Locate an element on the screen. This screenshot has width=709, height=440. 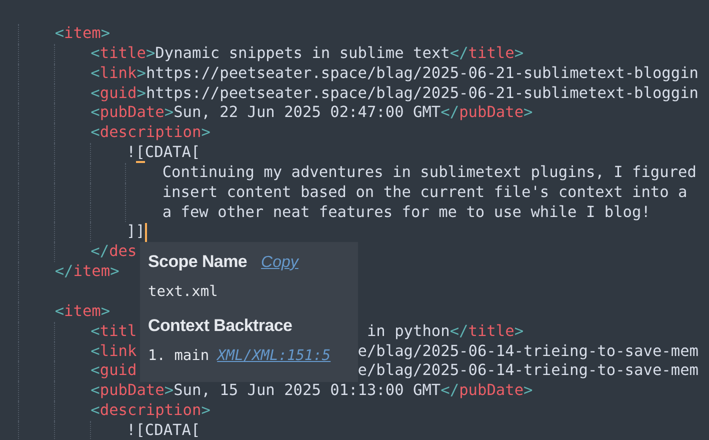
code-line: <link is located at coordinates (113, 352).